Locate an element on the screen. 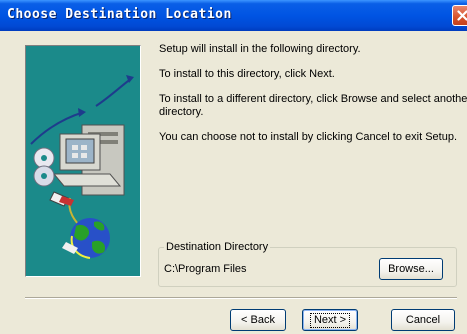 Image resolution: width=467 pixels, height=334 pixels. back-button: < Back is located at coordinates (258, 320).